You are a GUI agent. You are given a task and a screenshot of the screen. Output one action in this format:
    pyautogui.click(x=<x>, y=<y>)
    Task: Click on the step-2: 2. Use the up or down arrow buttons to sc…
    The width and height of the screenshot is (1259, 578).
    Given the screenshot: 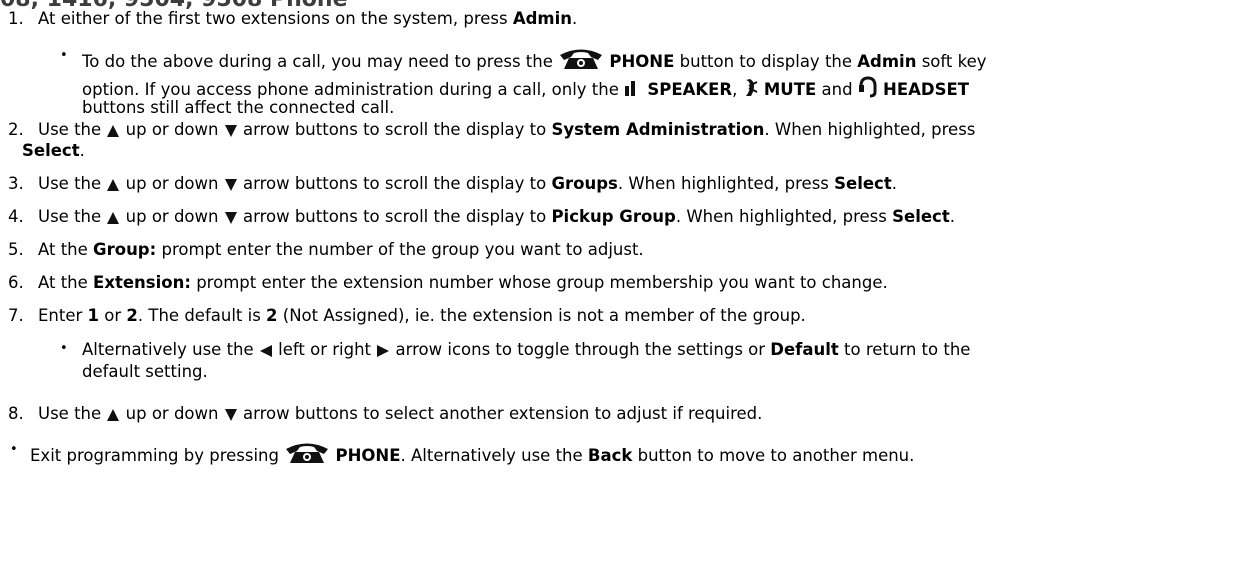 What is the action you would take?
    pyautogui.click(x=491, y=131)
    